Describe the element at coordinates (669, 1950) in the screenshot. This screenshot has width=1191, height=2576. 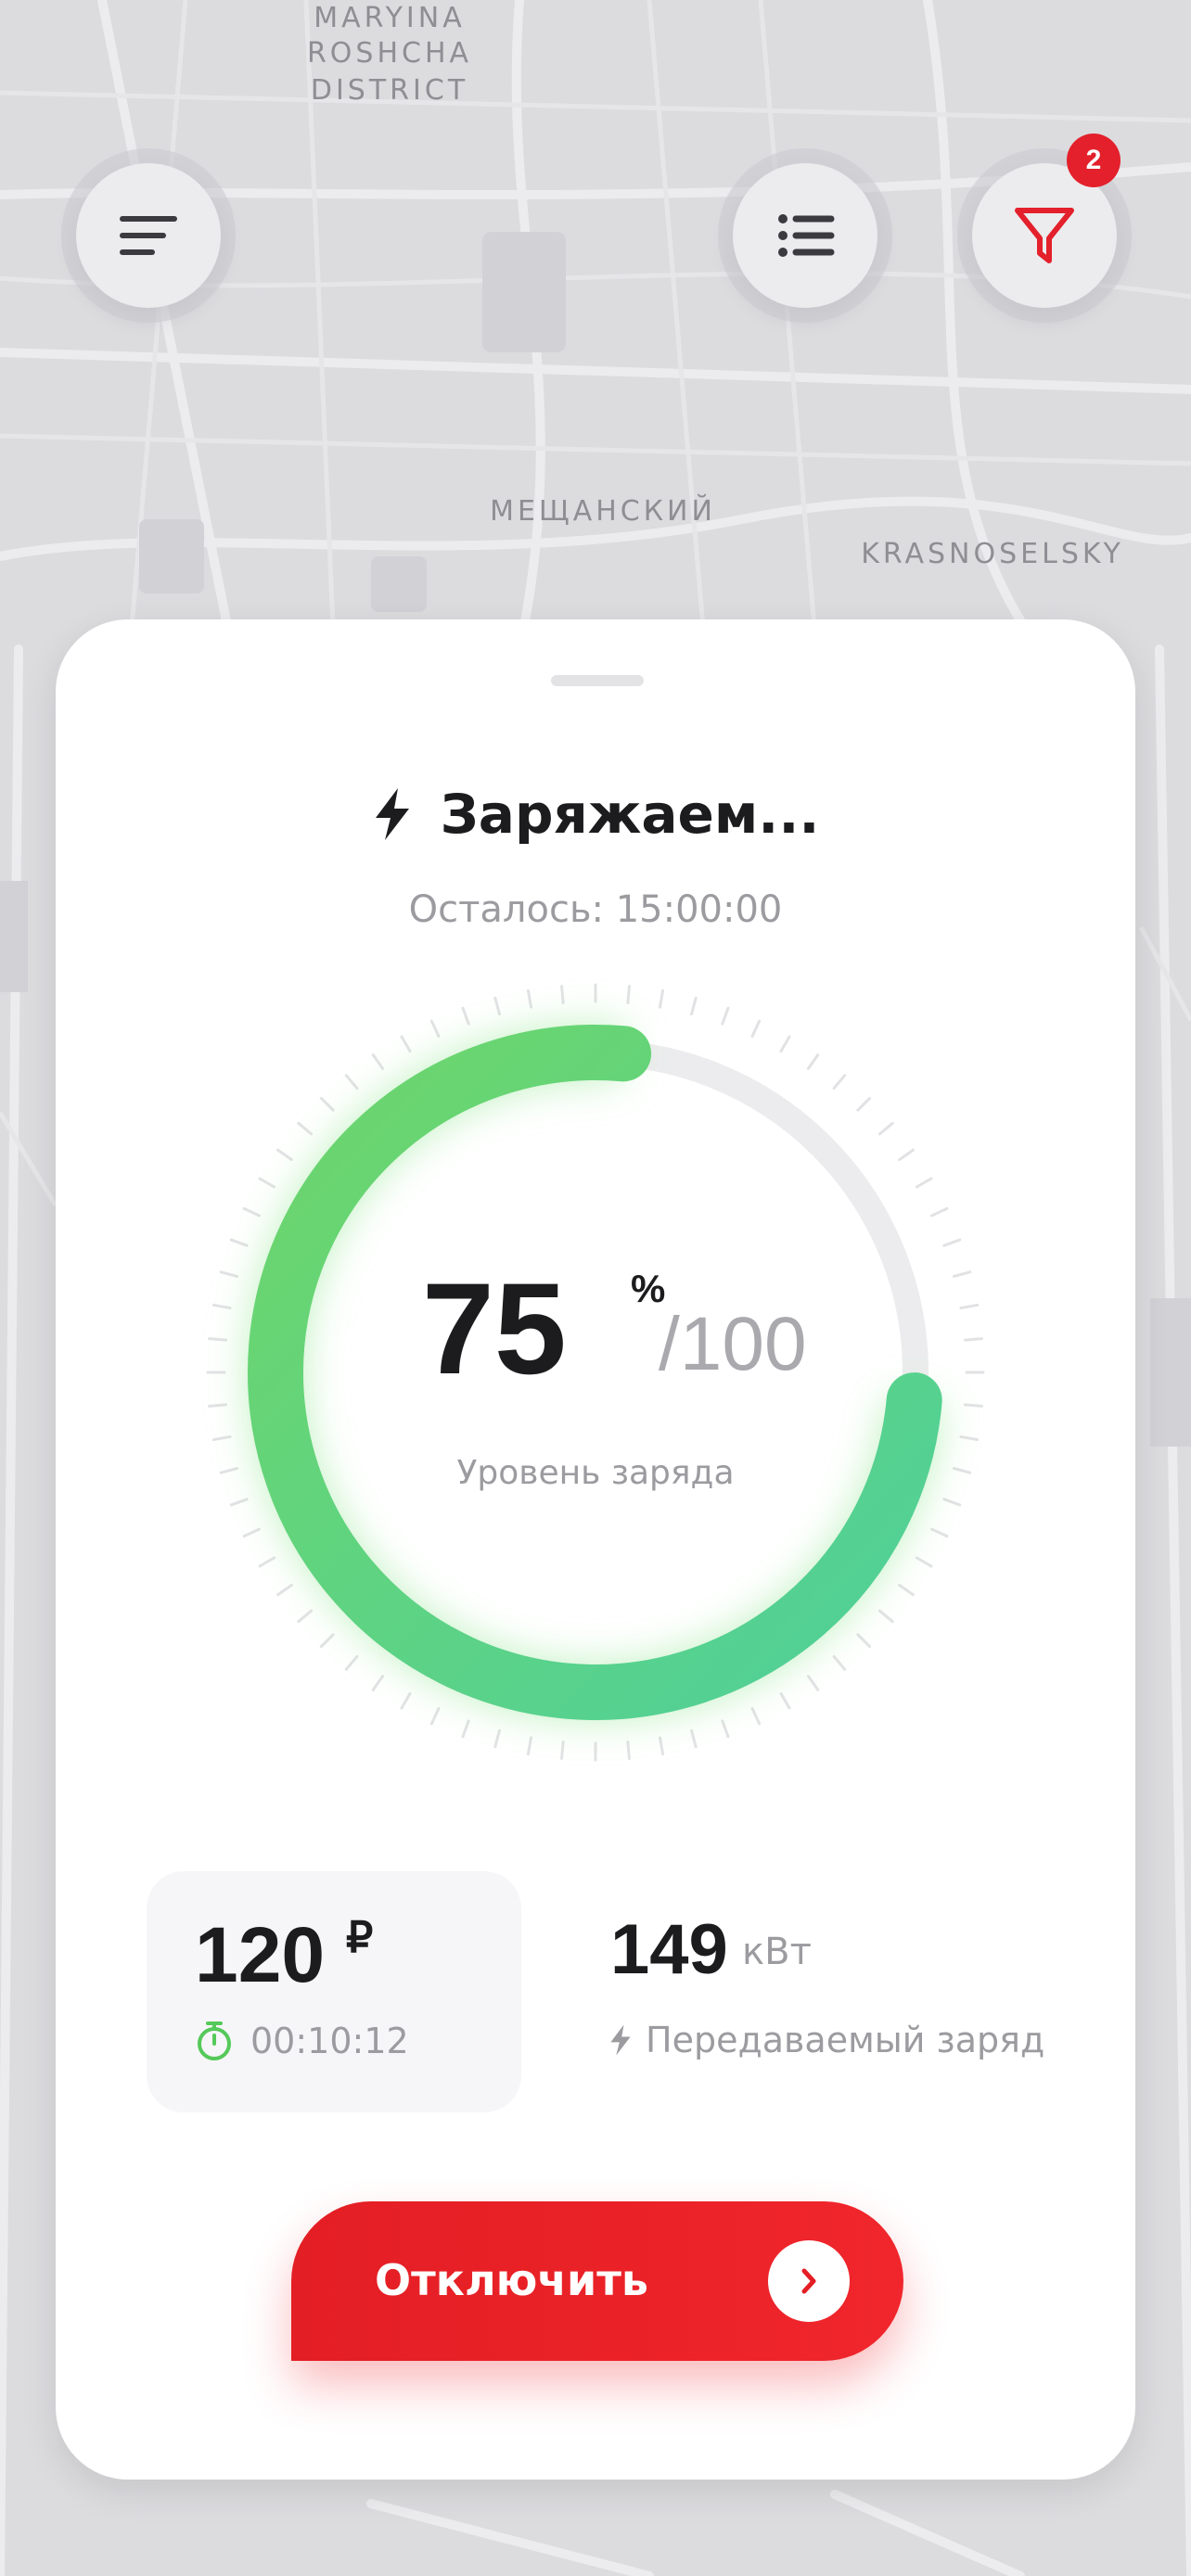
I see `energy-value: 149` at that location.